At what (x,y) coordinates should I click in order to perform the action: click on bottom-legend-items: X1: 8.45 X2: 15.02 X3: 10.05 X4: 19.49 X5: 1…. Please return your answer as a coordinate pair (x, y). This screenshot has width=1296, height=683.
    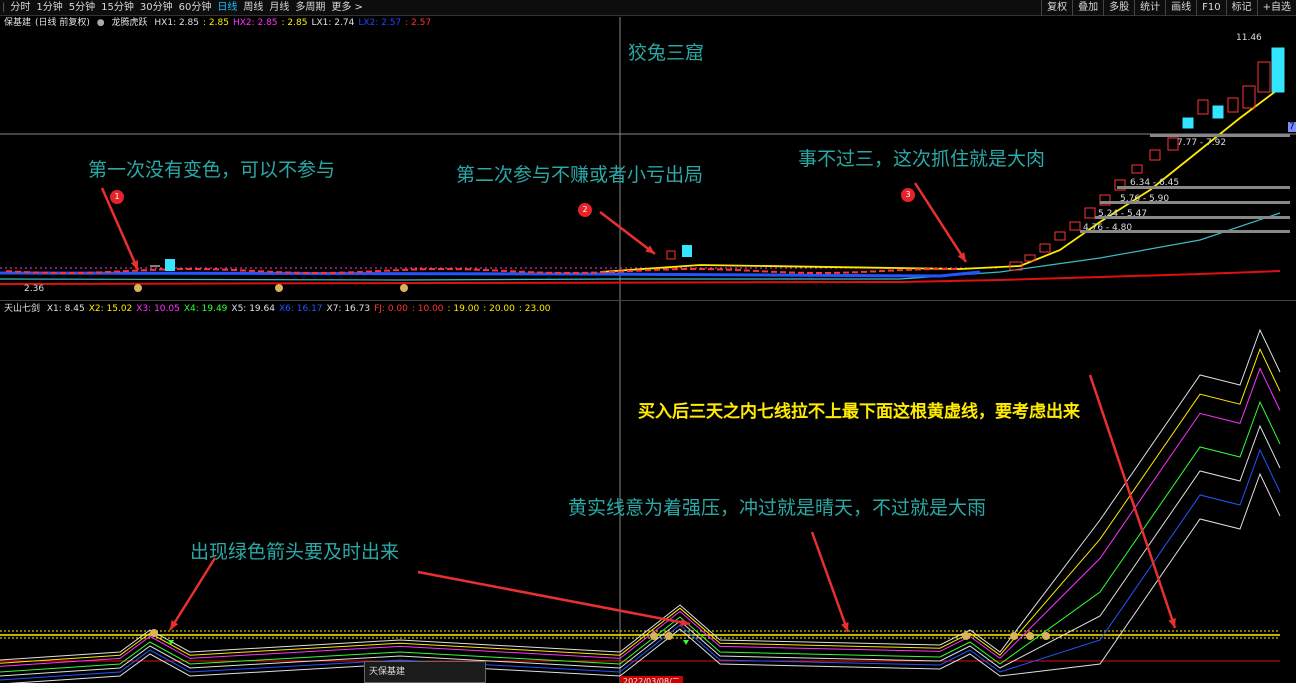
    Looking at the image, I should click on (301, 309).